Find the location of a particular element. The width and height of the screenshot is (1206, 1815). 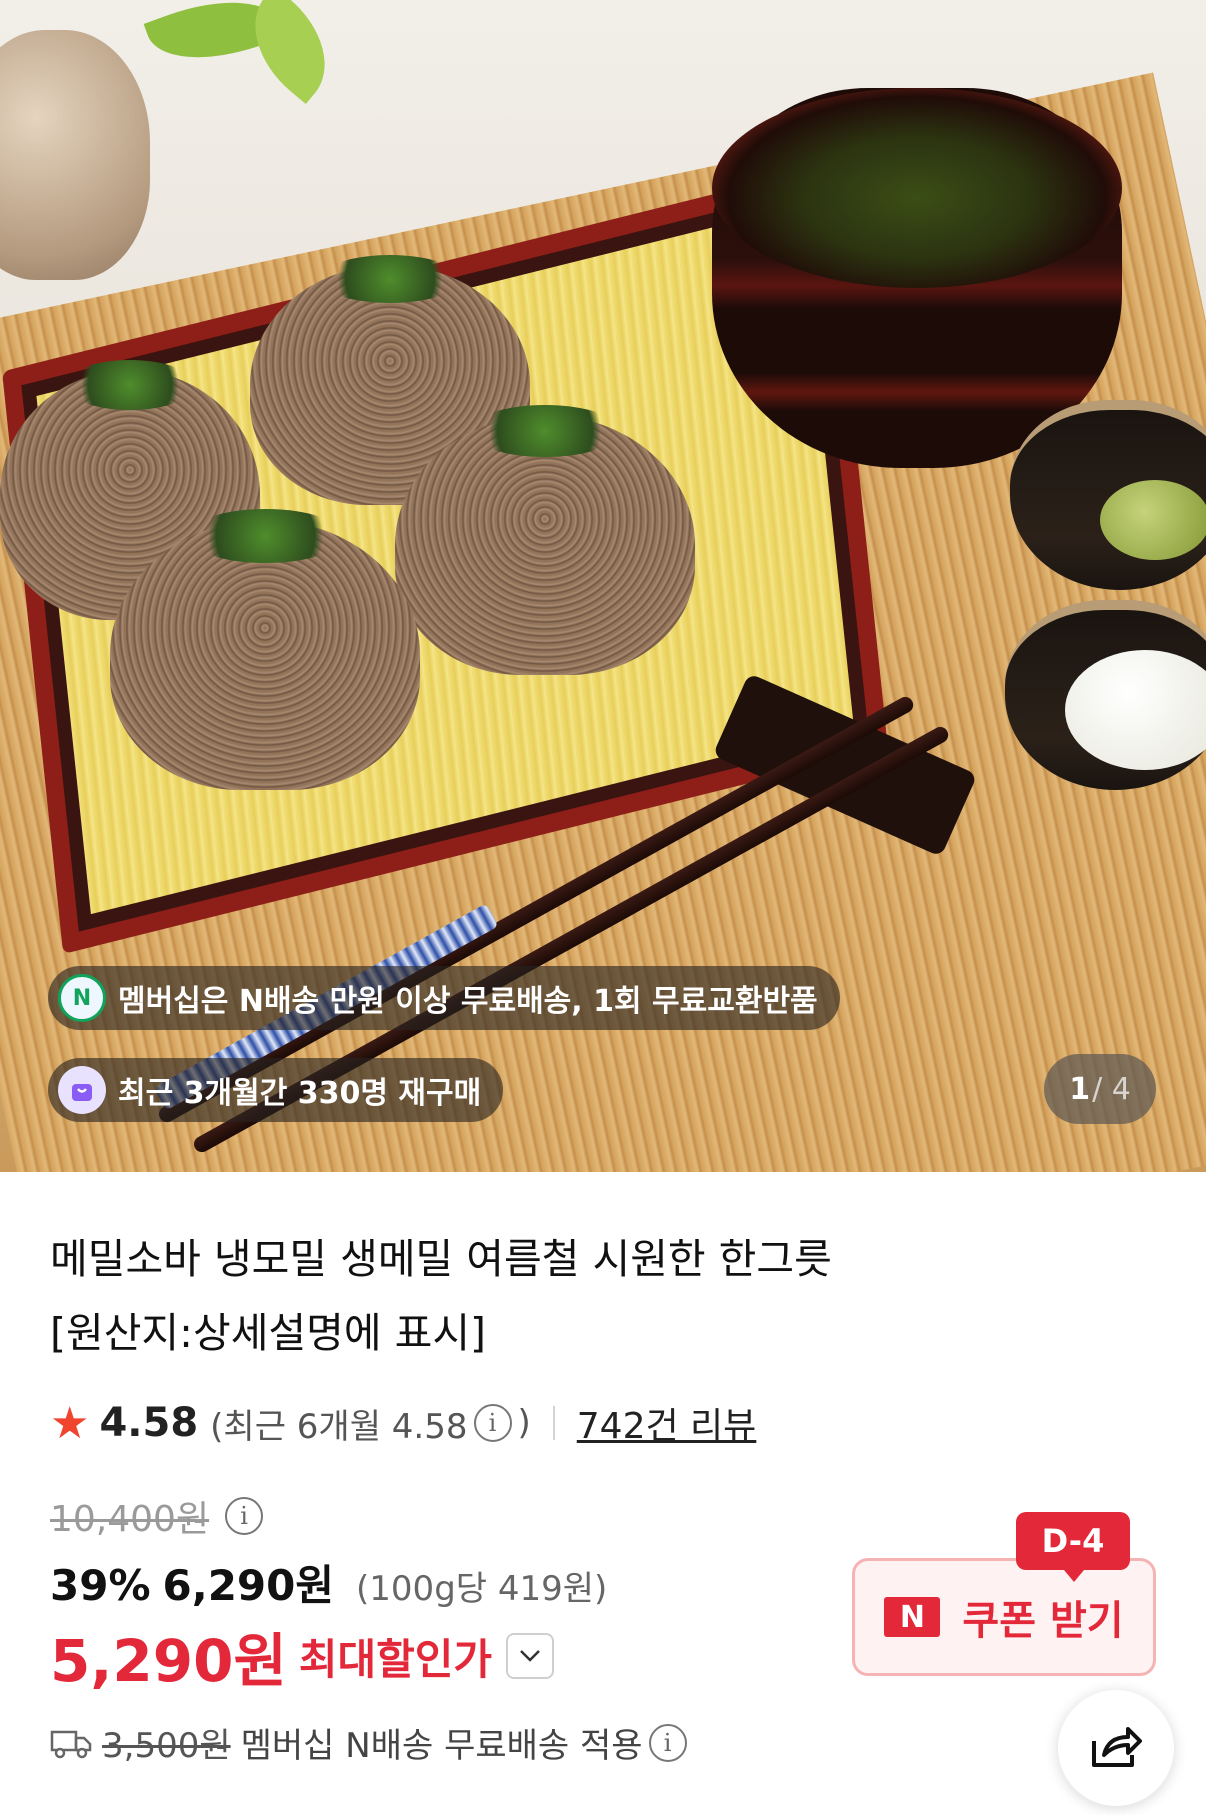

max-discount-row: 5,290원 최대할인가 is located at coordinates (302, 1656).